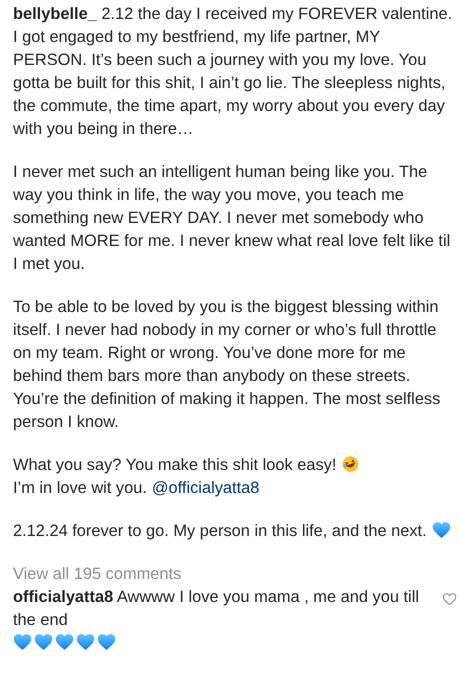 Image resolution: width=458 pixels, height=674 pixels. Describe the element at coordinates (350, 464) in the screenshot. I see `laughing-emoji-icon` at that location.